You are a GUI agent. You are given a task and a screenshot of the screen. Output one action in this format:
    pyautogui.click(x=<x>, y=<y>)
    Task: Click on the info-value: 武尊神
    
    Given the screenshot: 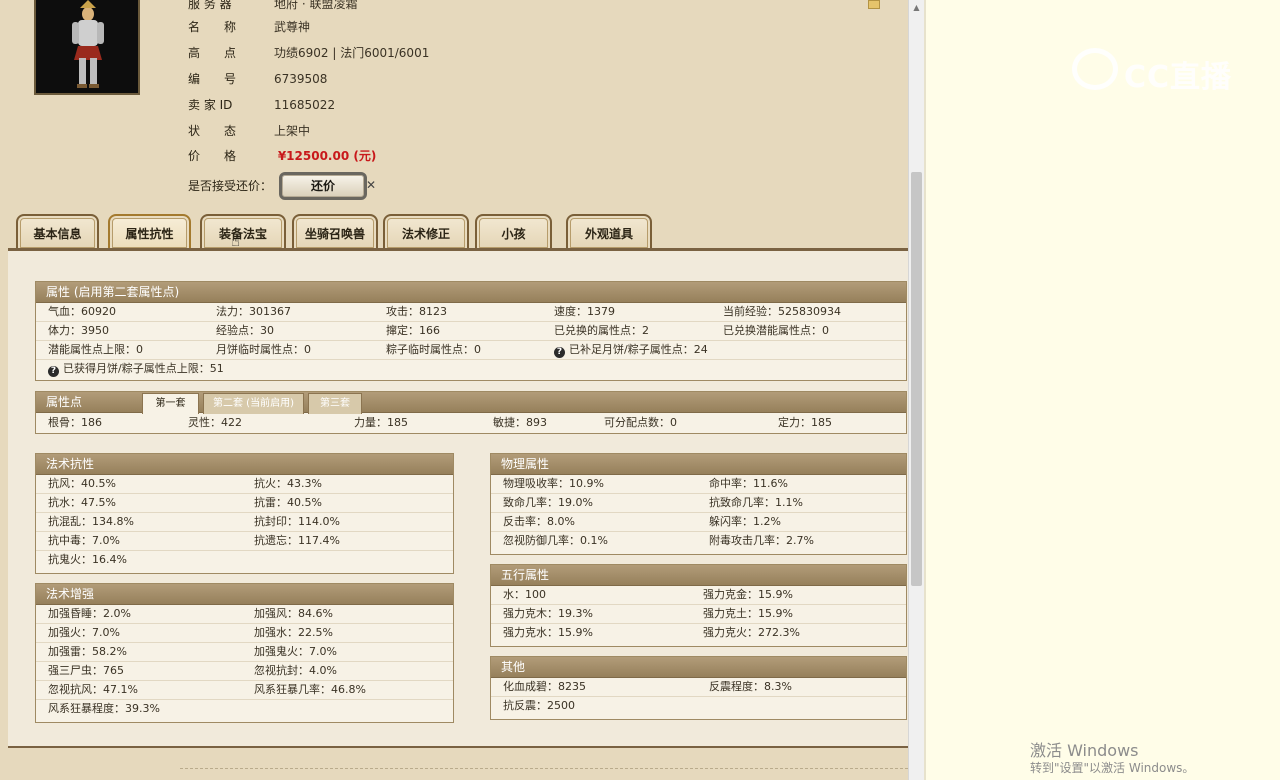 What is the action you would take?
    pyautogui.click(x=292, y=27)
    